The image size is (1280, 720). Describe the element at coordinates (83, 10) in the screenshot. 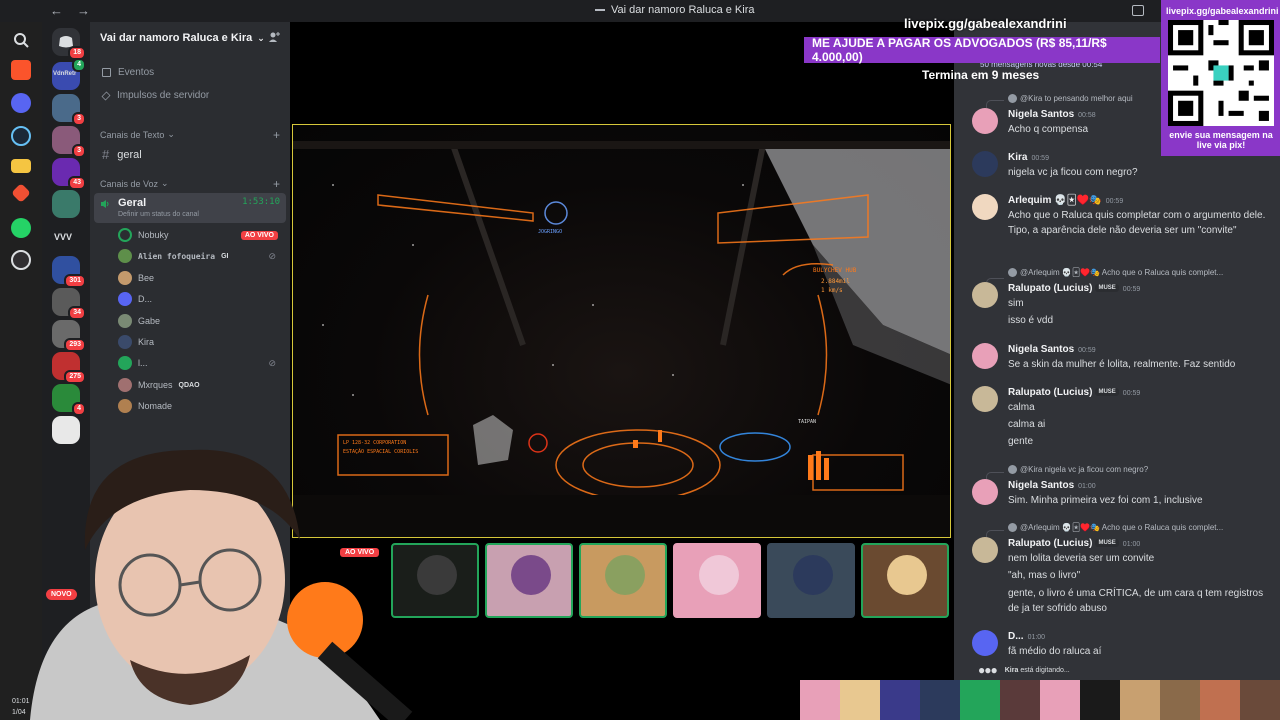

I see `forward-arrow-icon: →` at that location.